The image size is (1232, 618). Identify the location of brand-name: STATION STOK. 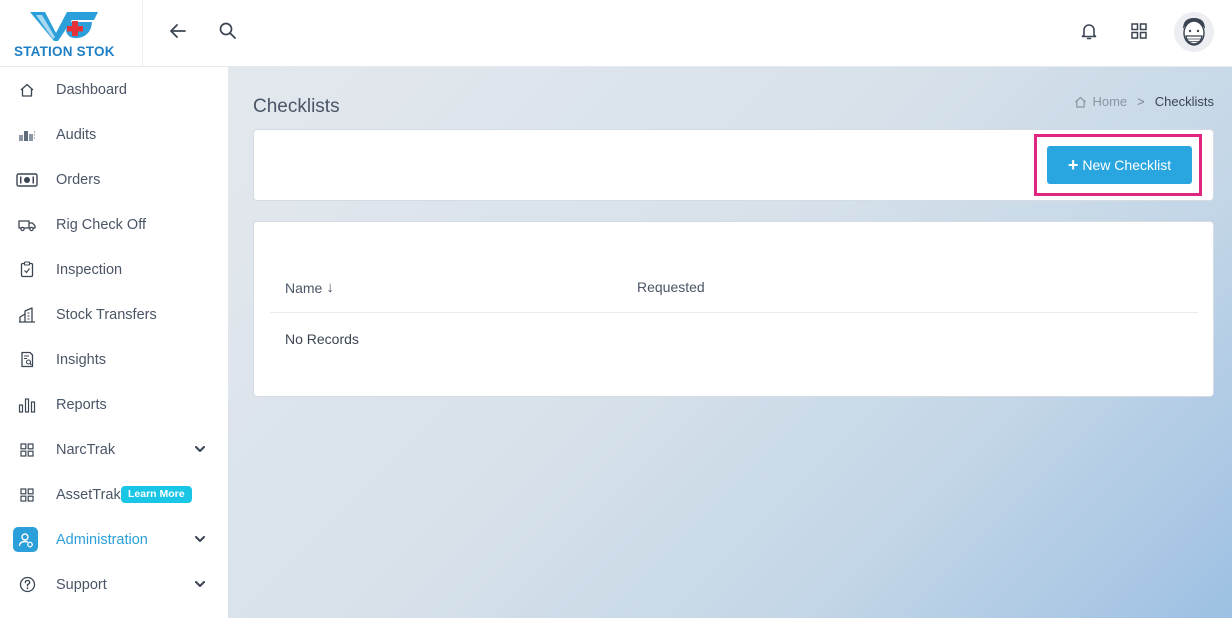
(64, 51).